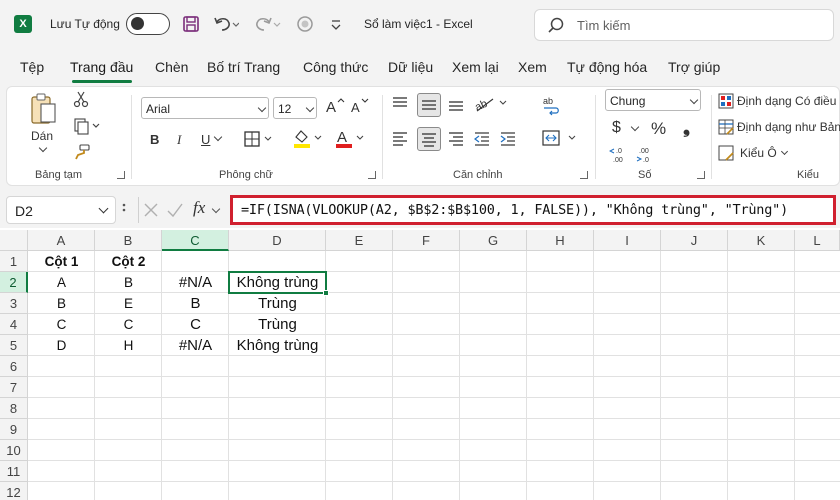 This screenshot has height=500, width=840. What do you see at coordinates (14, 387) in the screenshot?
I see `row-header-7: 7` at bounding box center [14, 387].